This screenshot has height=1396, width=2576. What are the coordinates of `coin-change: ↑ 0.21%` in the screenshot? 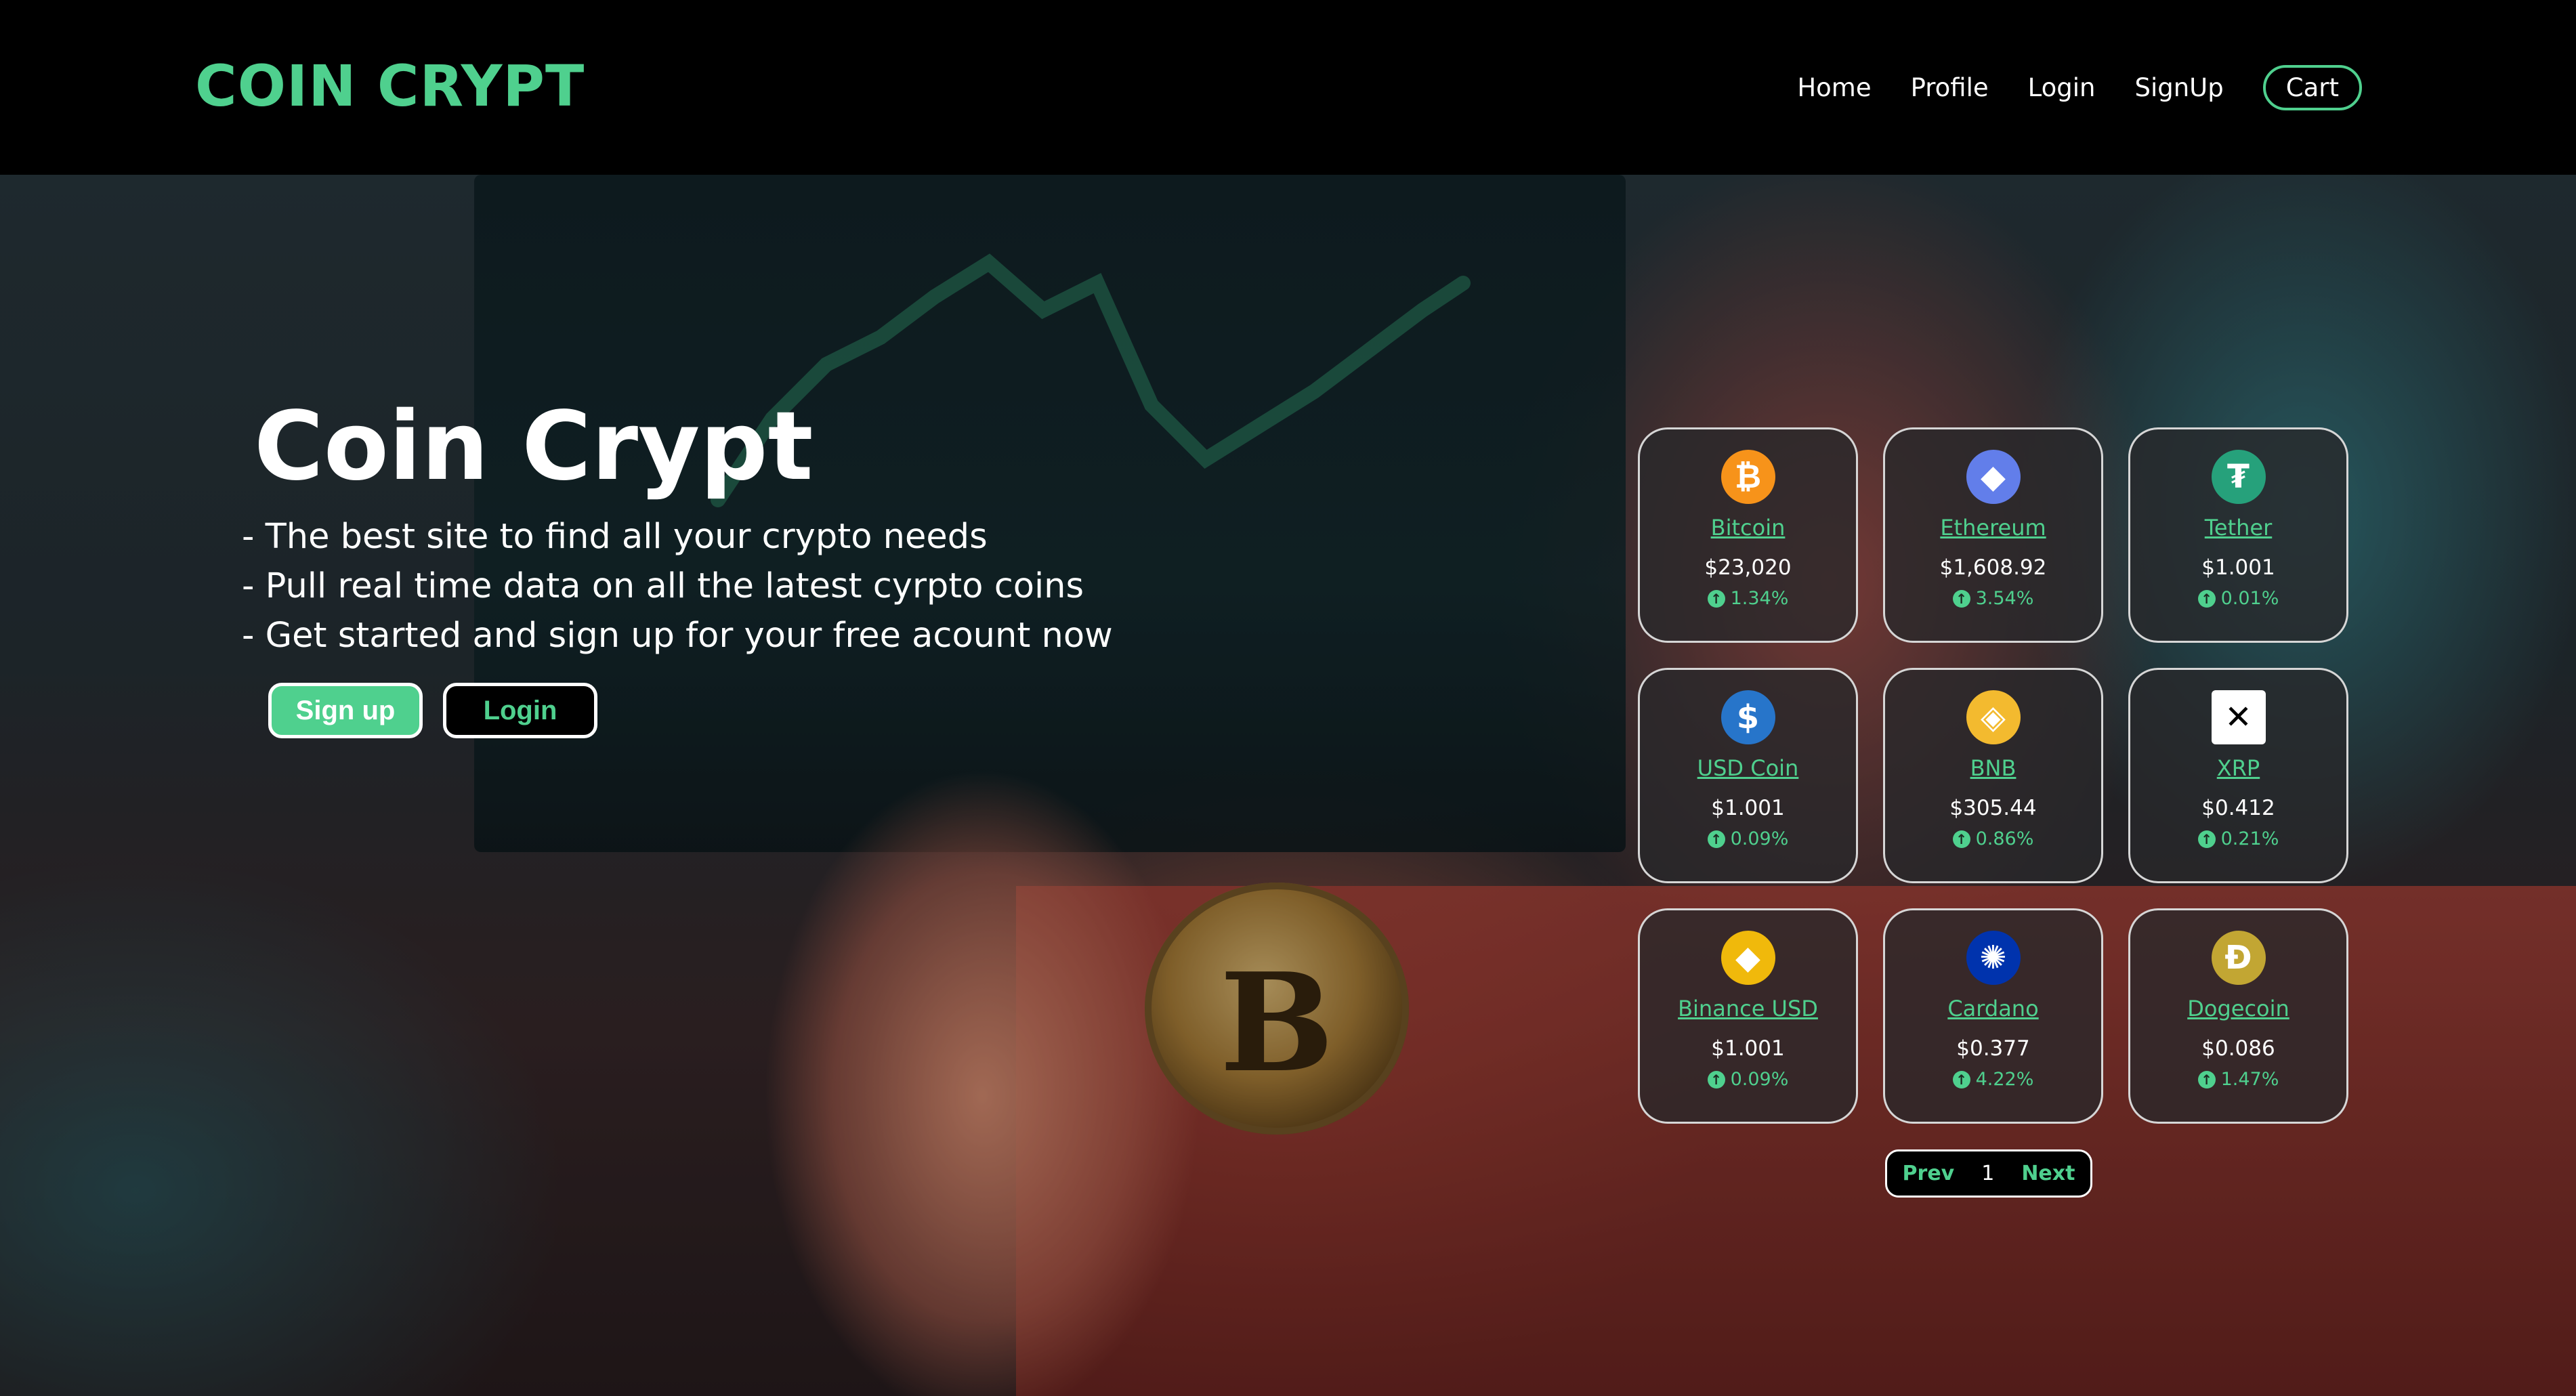 It's located at (2238, 838).